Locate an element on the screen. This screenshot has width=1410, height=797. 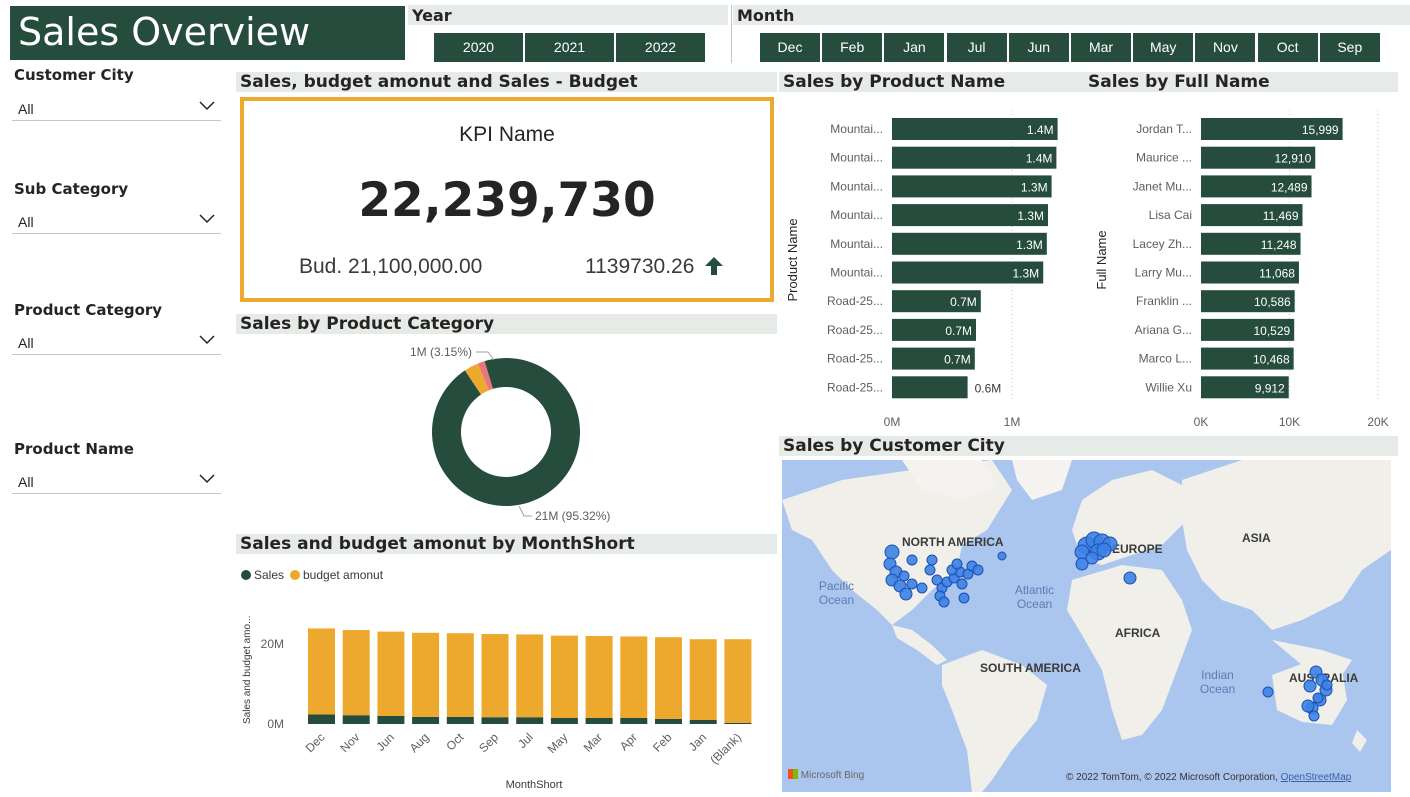
year-button-2022: 2022 is located at coordinates (660, 47).